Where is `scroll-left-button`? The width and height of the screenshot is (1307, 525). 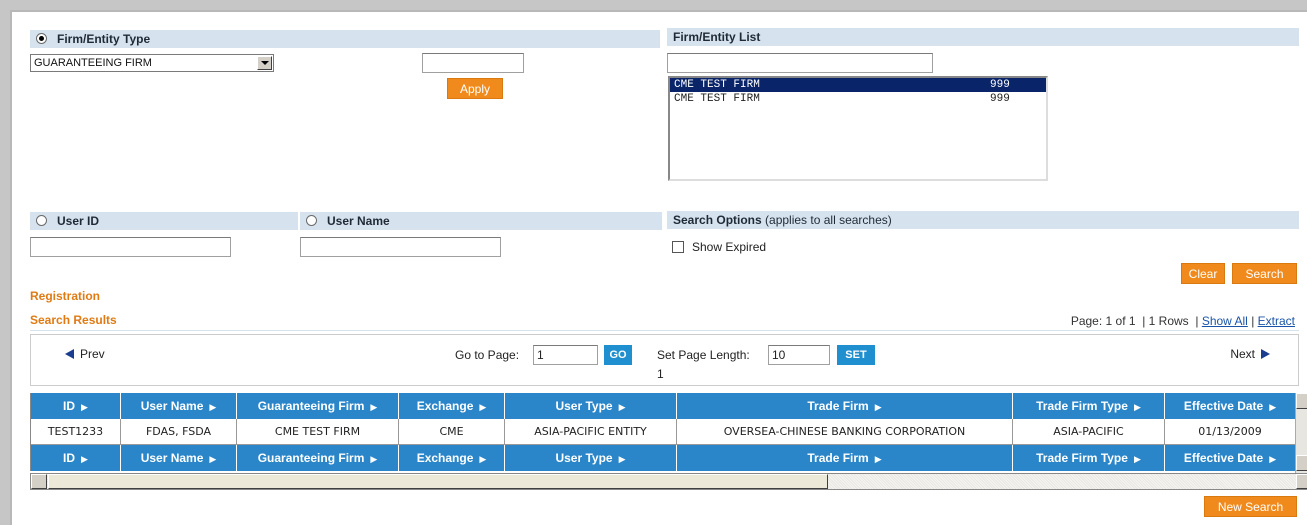
scroll-left-button is located at coordinates (39, 481).